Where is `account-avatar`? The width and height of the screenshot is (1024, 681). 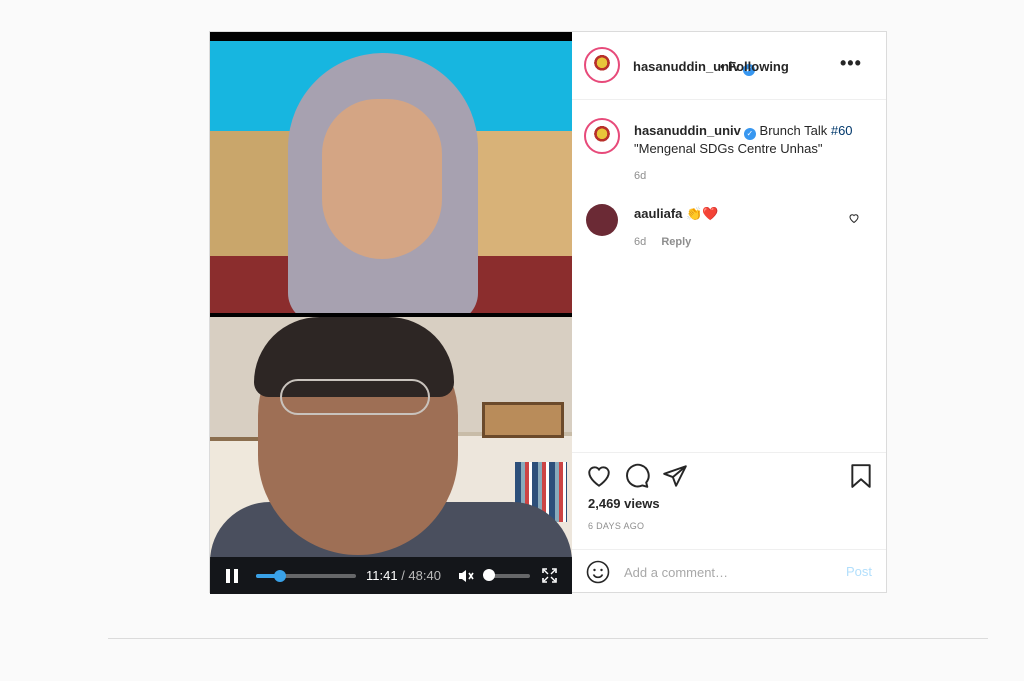 account-avatar is located at coordinates (602, 65).